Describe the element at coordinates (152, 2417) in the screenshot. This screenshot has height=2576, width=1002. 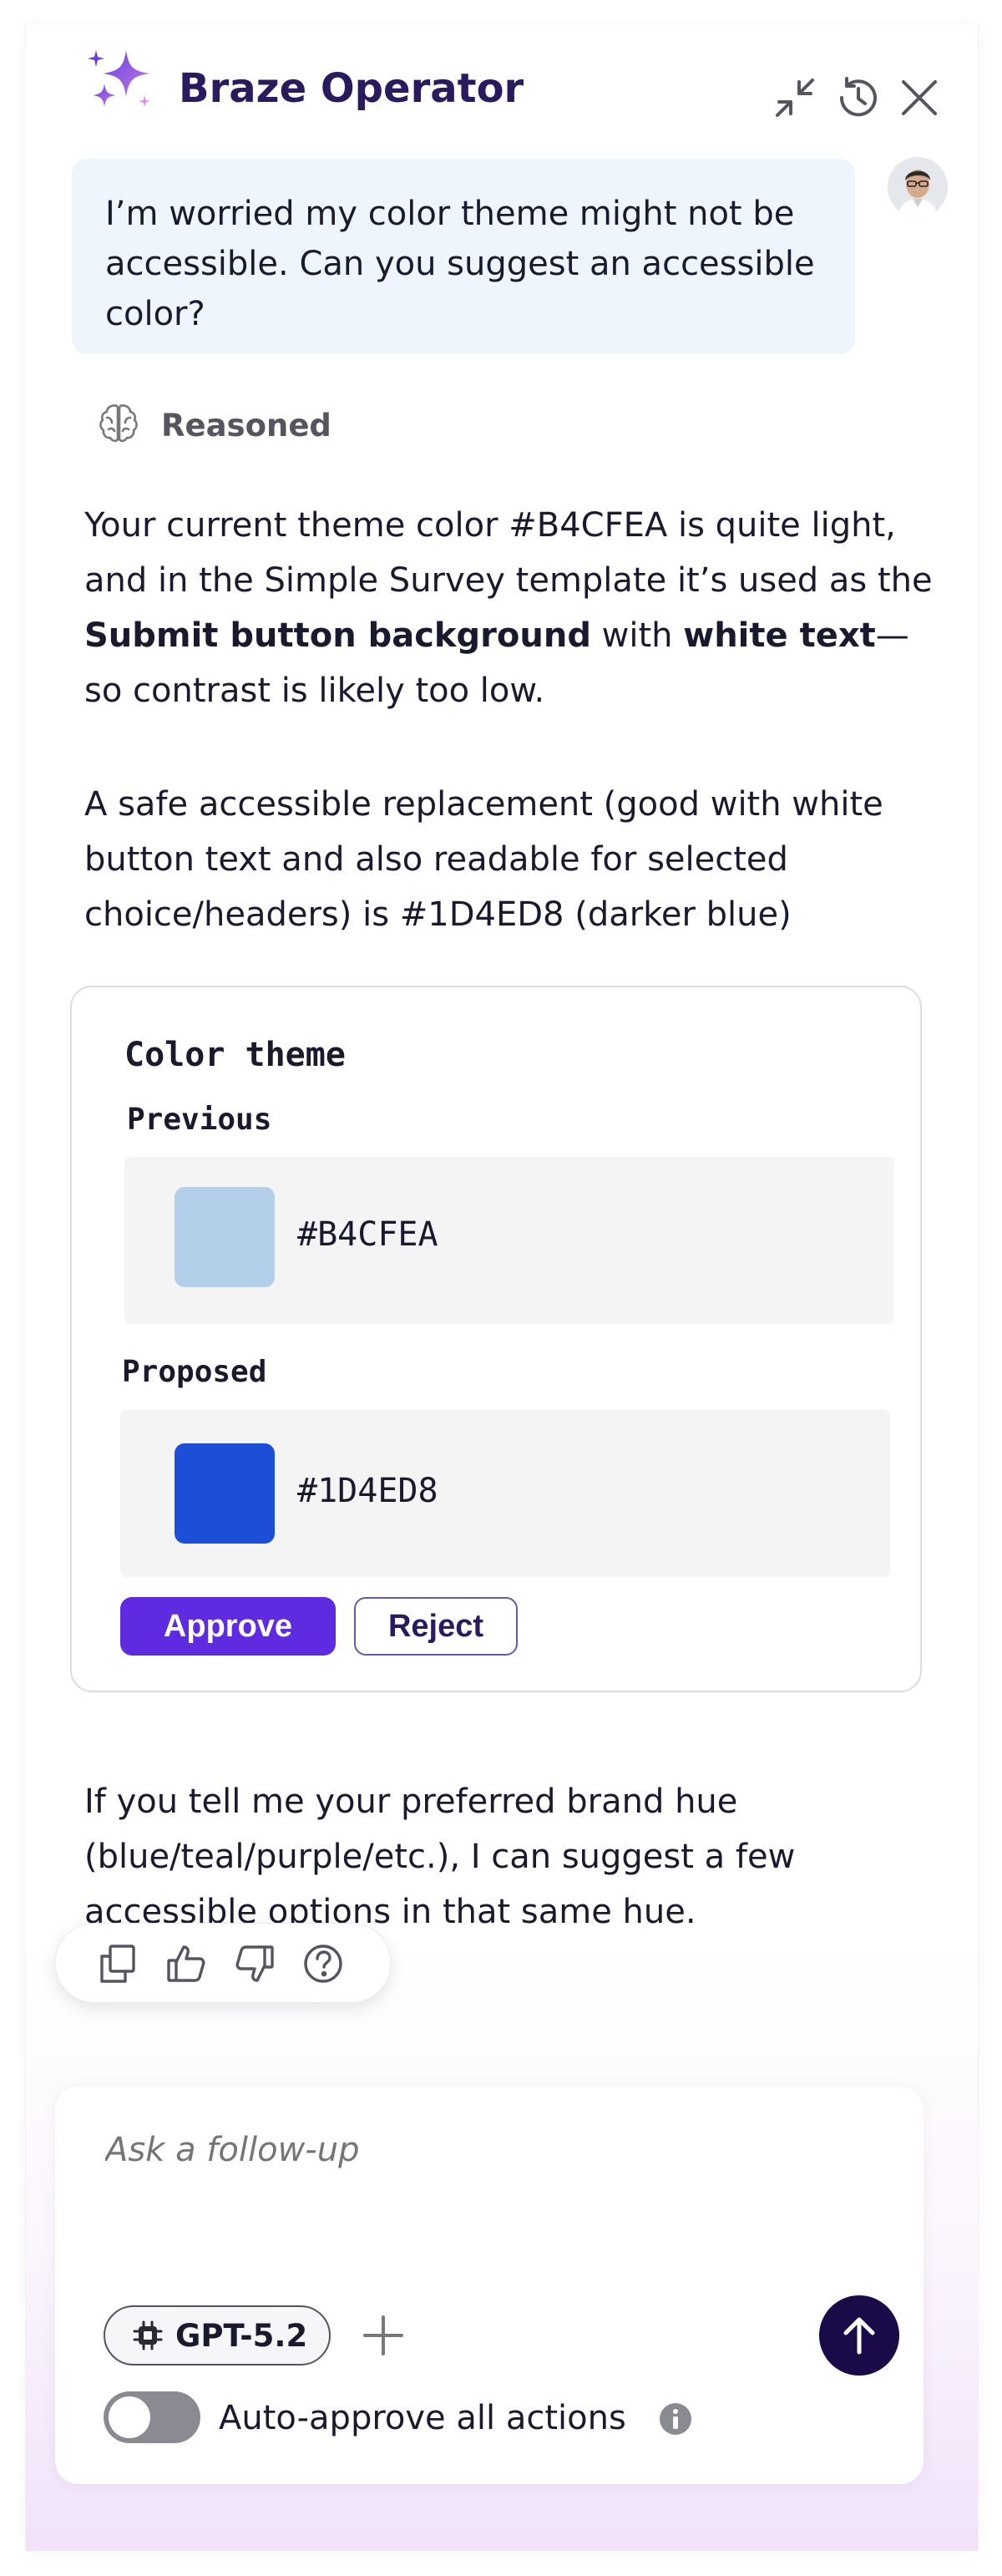
I see `auto-approve-toggle` at that location.